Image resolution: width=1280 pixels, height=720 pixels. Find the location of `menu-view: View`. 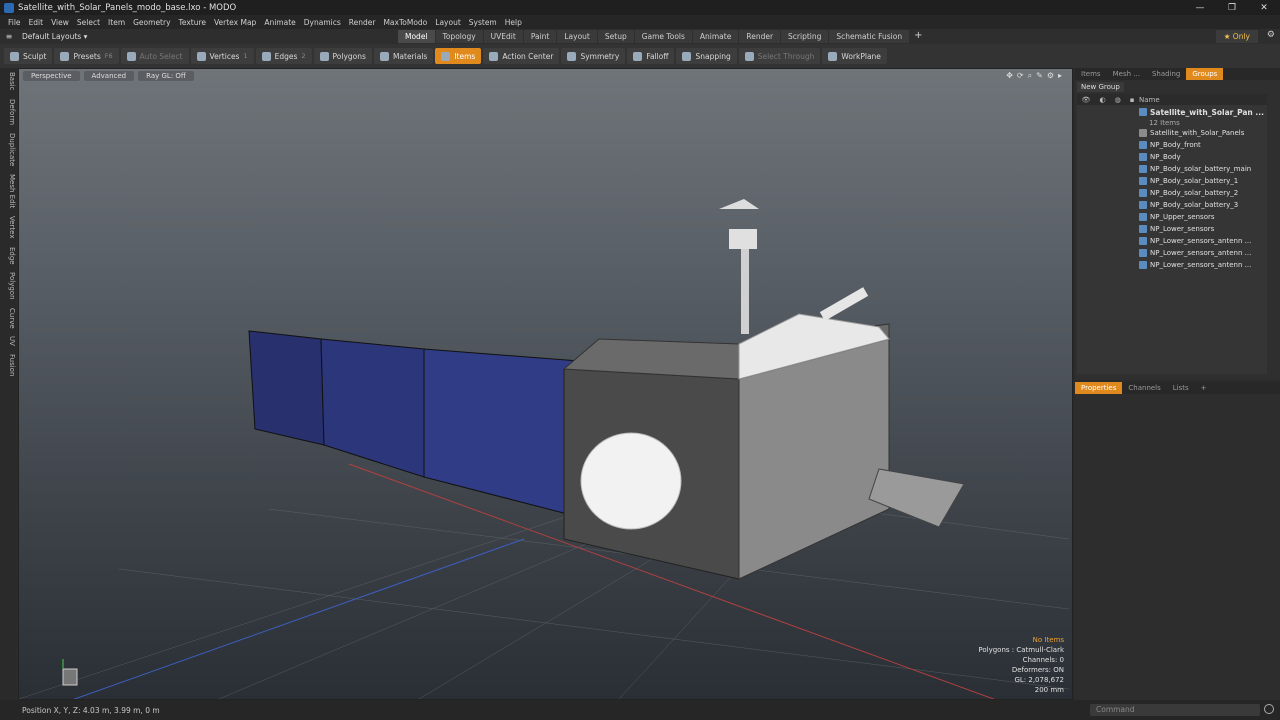

menu-view: View is located at coordinates (60, 22).